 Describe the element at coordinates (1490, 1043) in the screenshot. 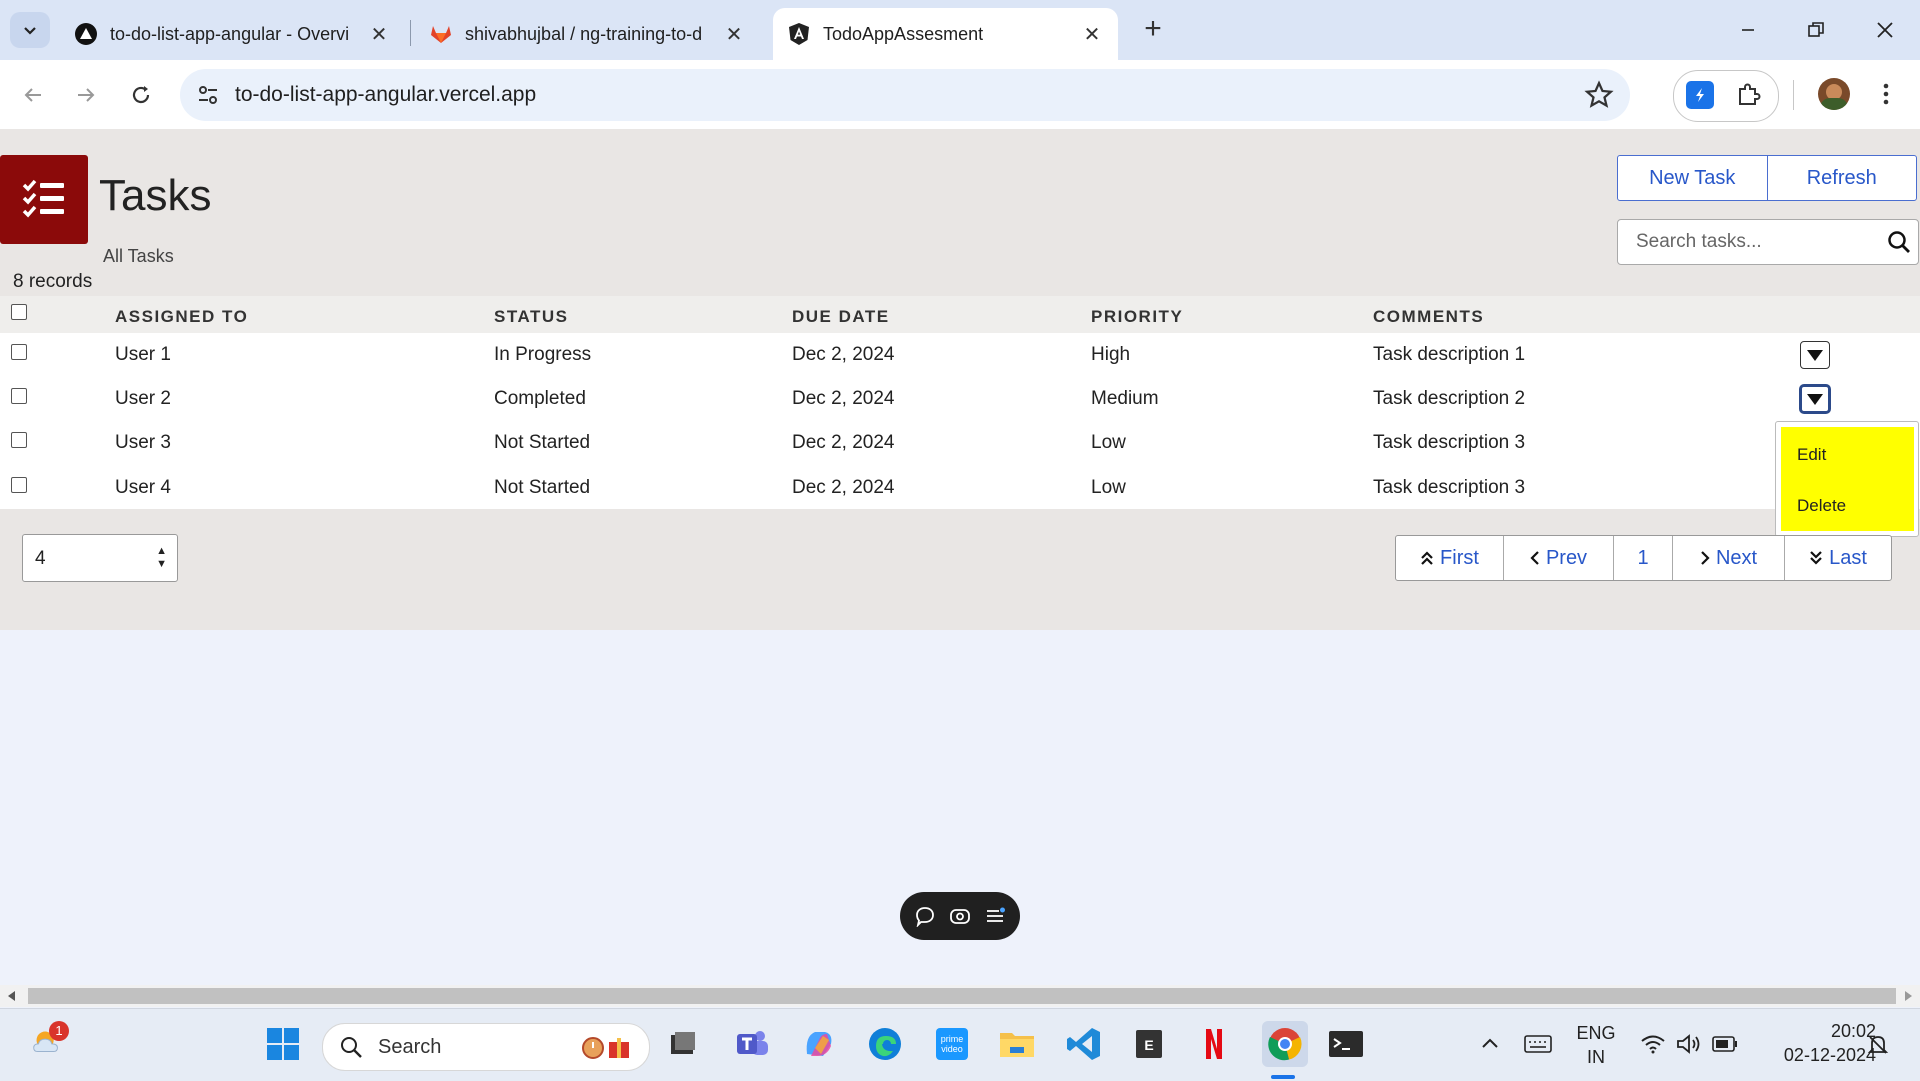

I see `chevron-up-icon` at that location.